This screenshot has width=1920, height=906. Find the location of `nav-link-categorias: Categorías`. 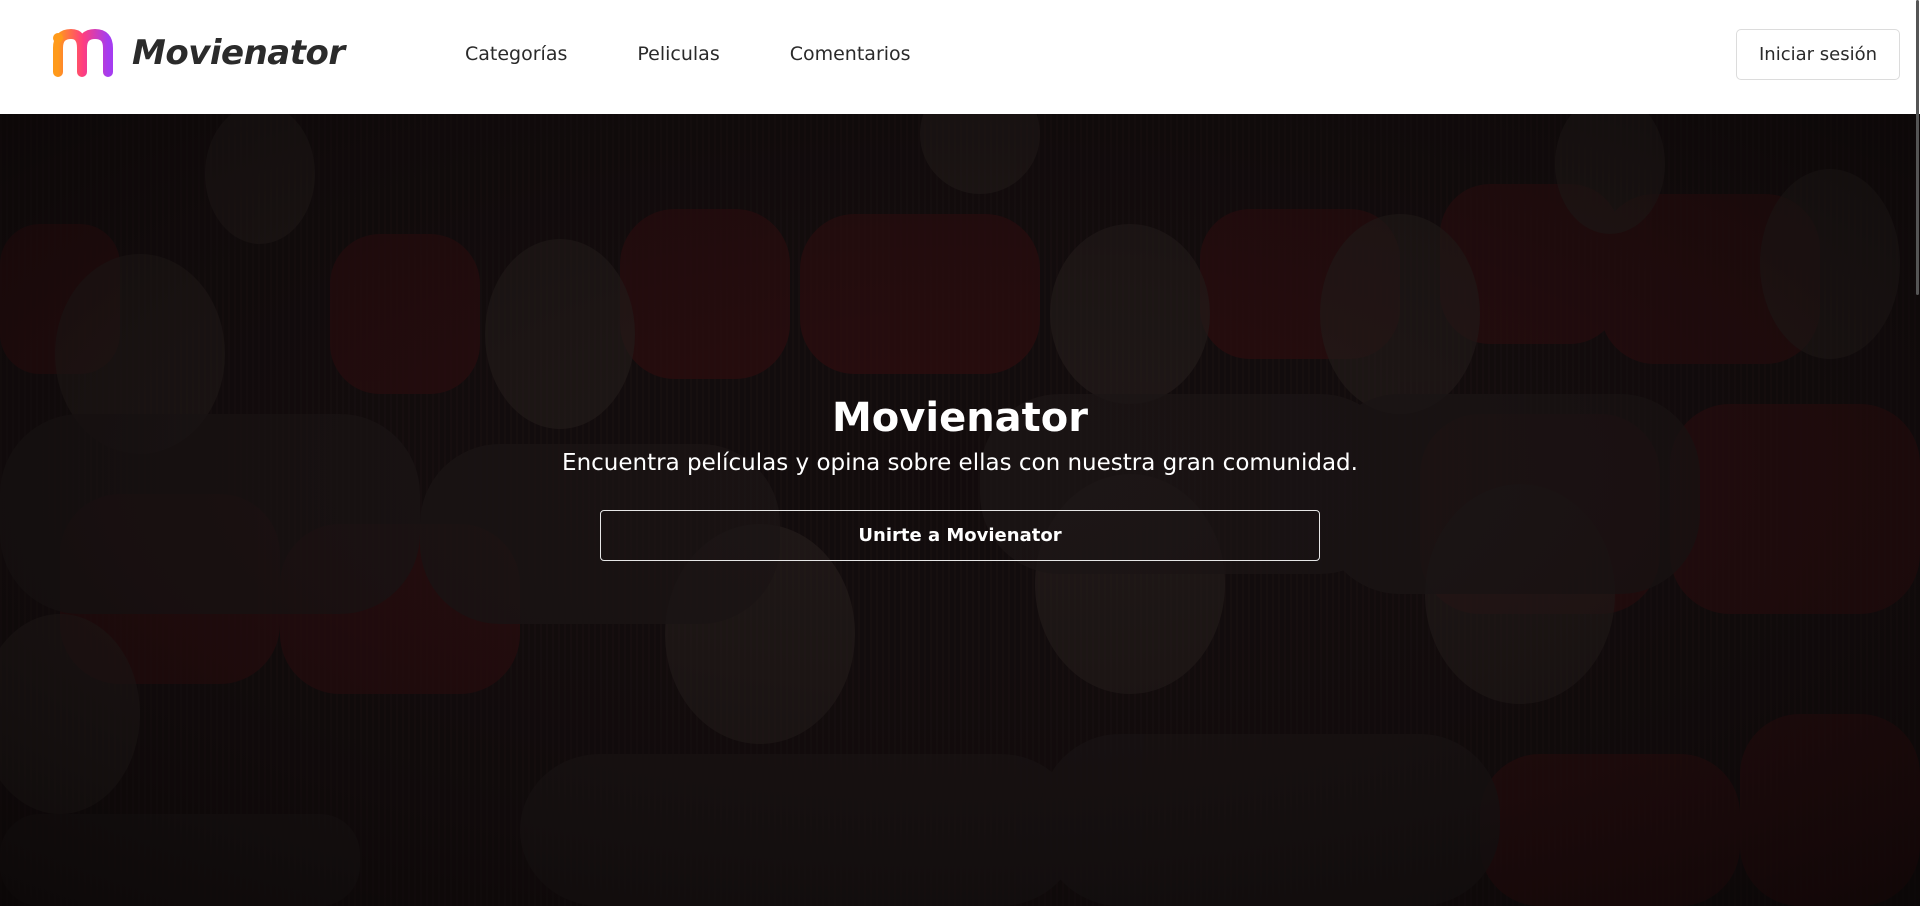

nav-link-categorias: Categorías is located at coordinates (516, 54).